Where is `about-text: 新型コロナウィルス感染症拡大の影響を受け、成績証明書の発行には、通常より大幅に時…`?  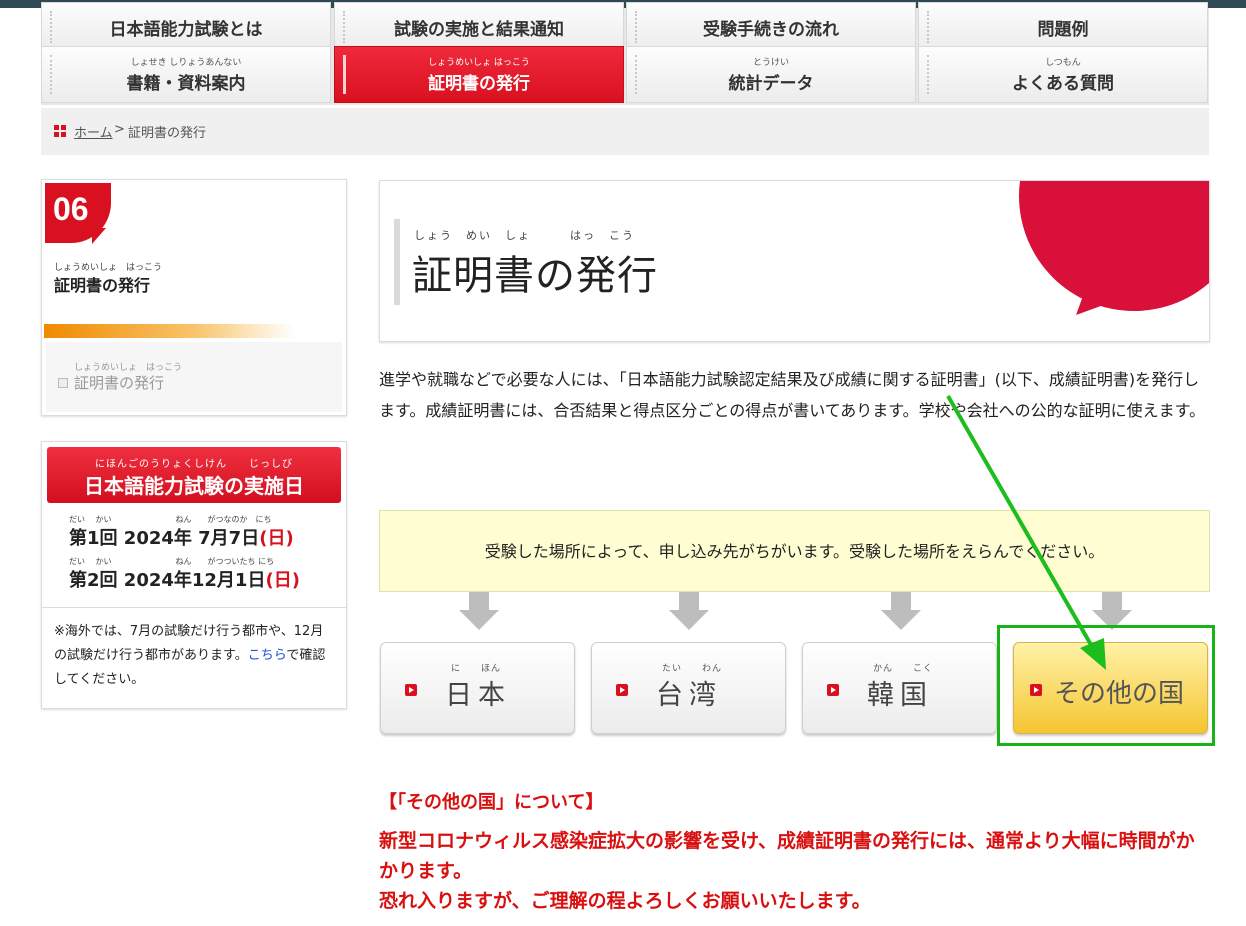
about-text: 新型コロナウィルス感染症拡大の影響を受け、成績証明書の発行には、通常より大幅に時… is located at coordinates (787, 871).